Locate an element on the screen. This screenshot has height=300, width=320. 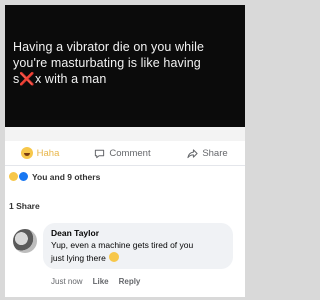
comment-bubble-icon is located at coordinates (100, 153).